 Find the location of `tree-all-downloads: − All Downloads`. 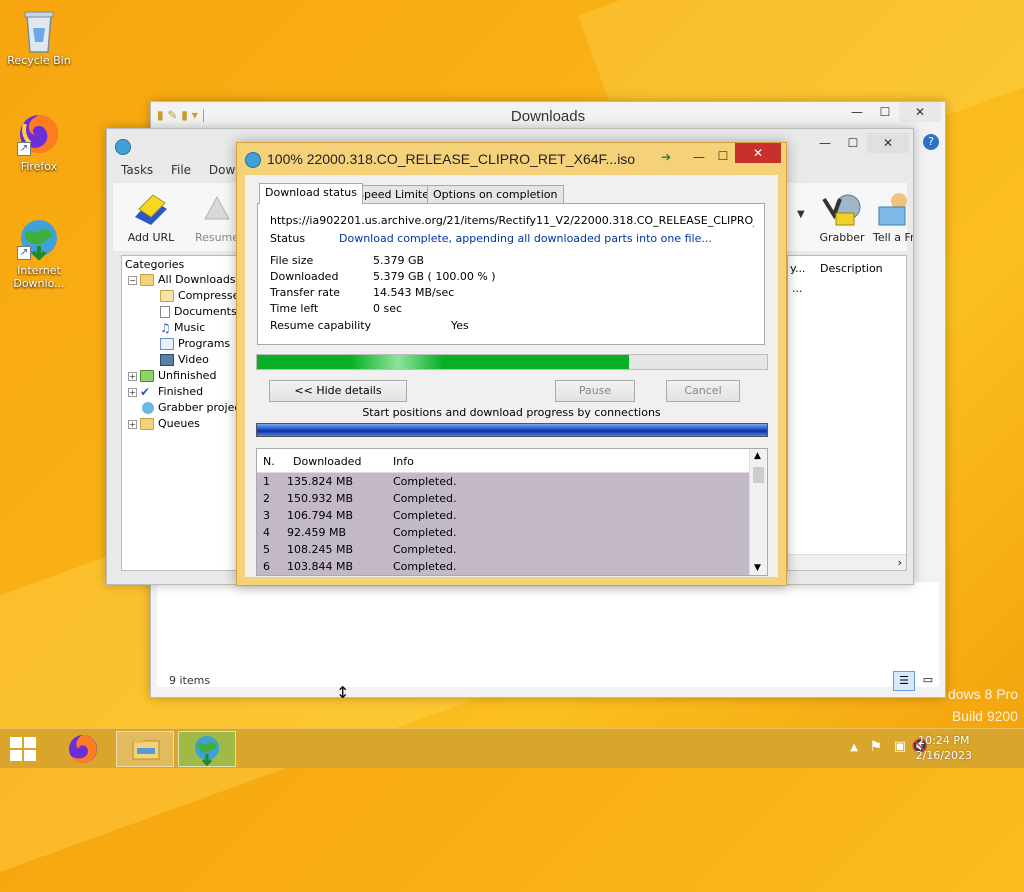

tree-all-downloads: − All Downloads is located at coordinates (182, 280).